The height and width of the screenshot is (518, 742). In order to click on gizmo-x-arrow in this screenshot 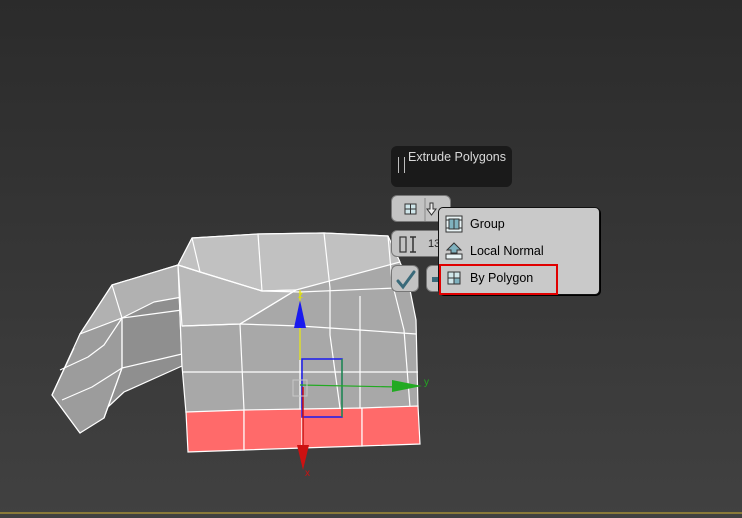, I will do `click(303, 457)`.